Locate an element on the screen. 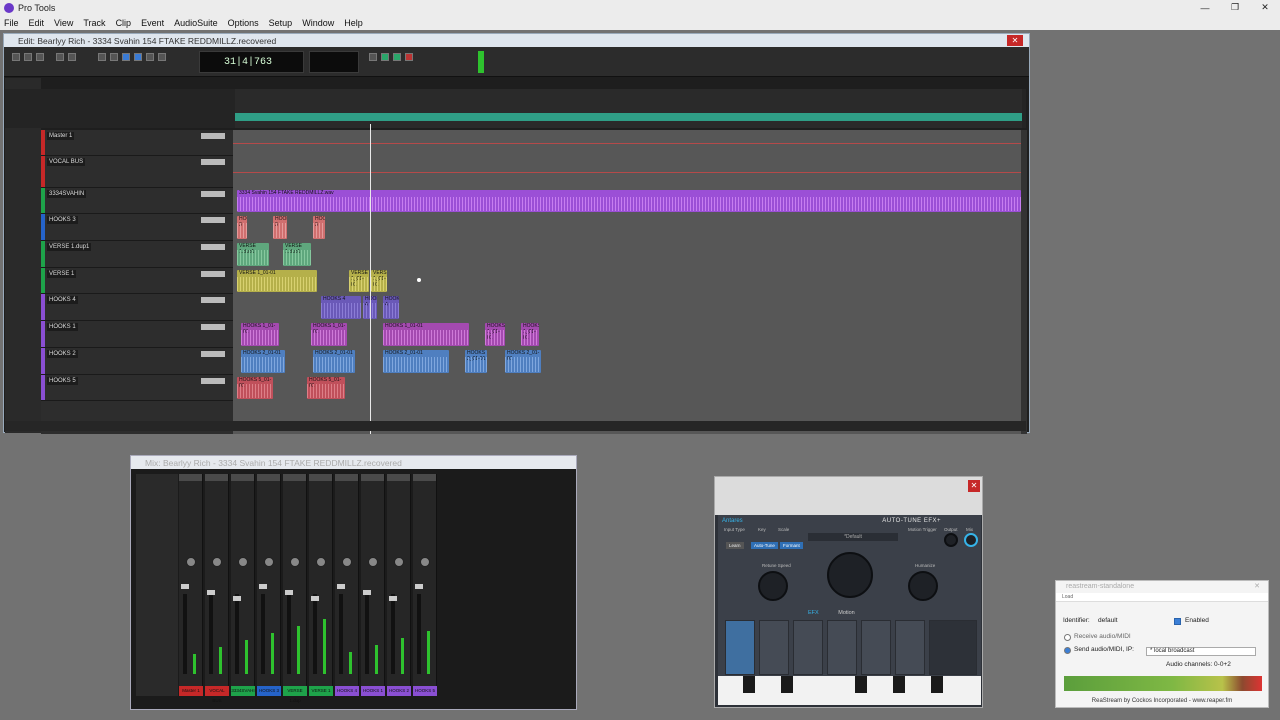  channel-strip: HOOKS 5 is located at coordinates (425, 585).